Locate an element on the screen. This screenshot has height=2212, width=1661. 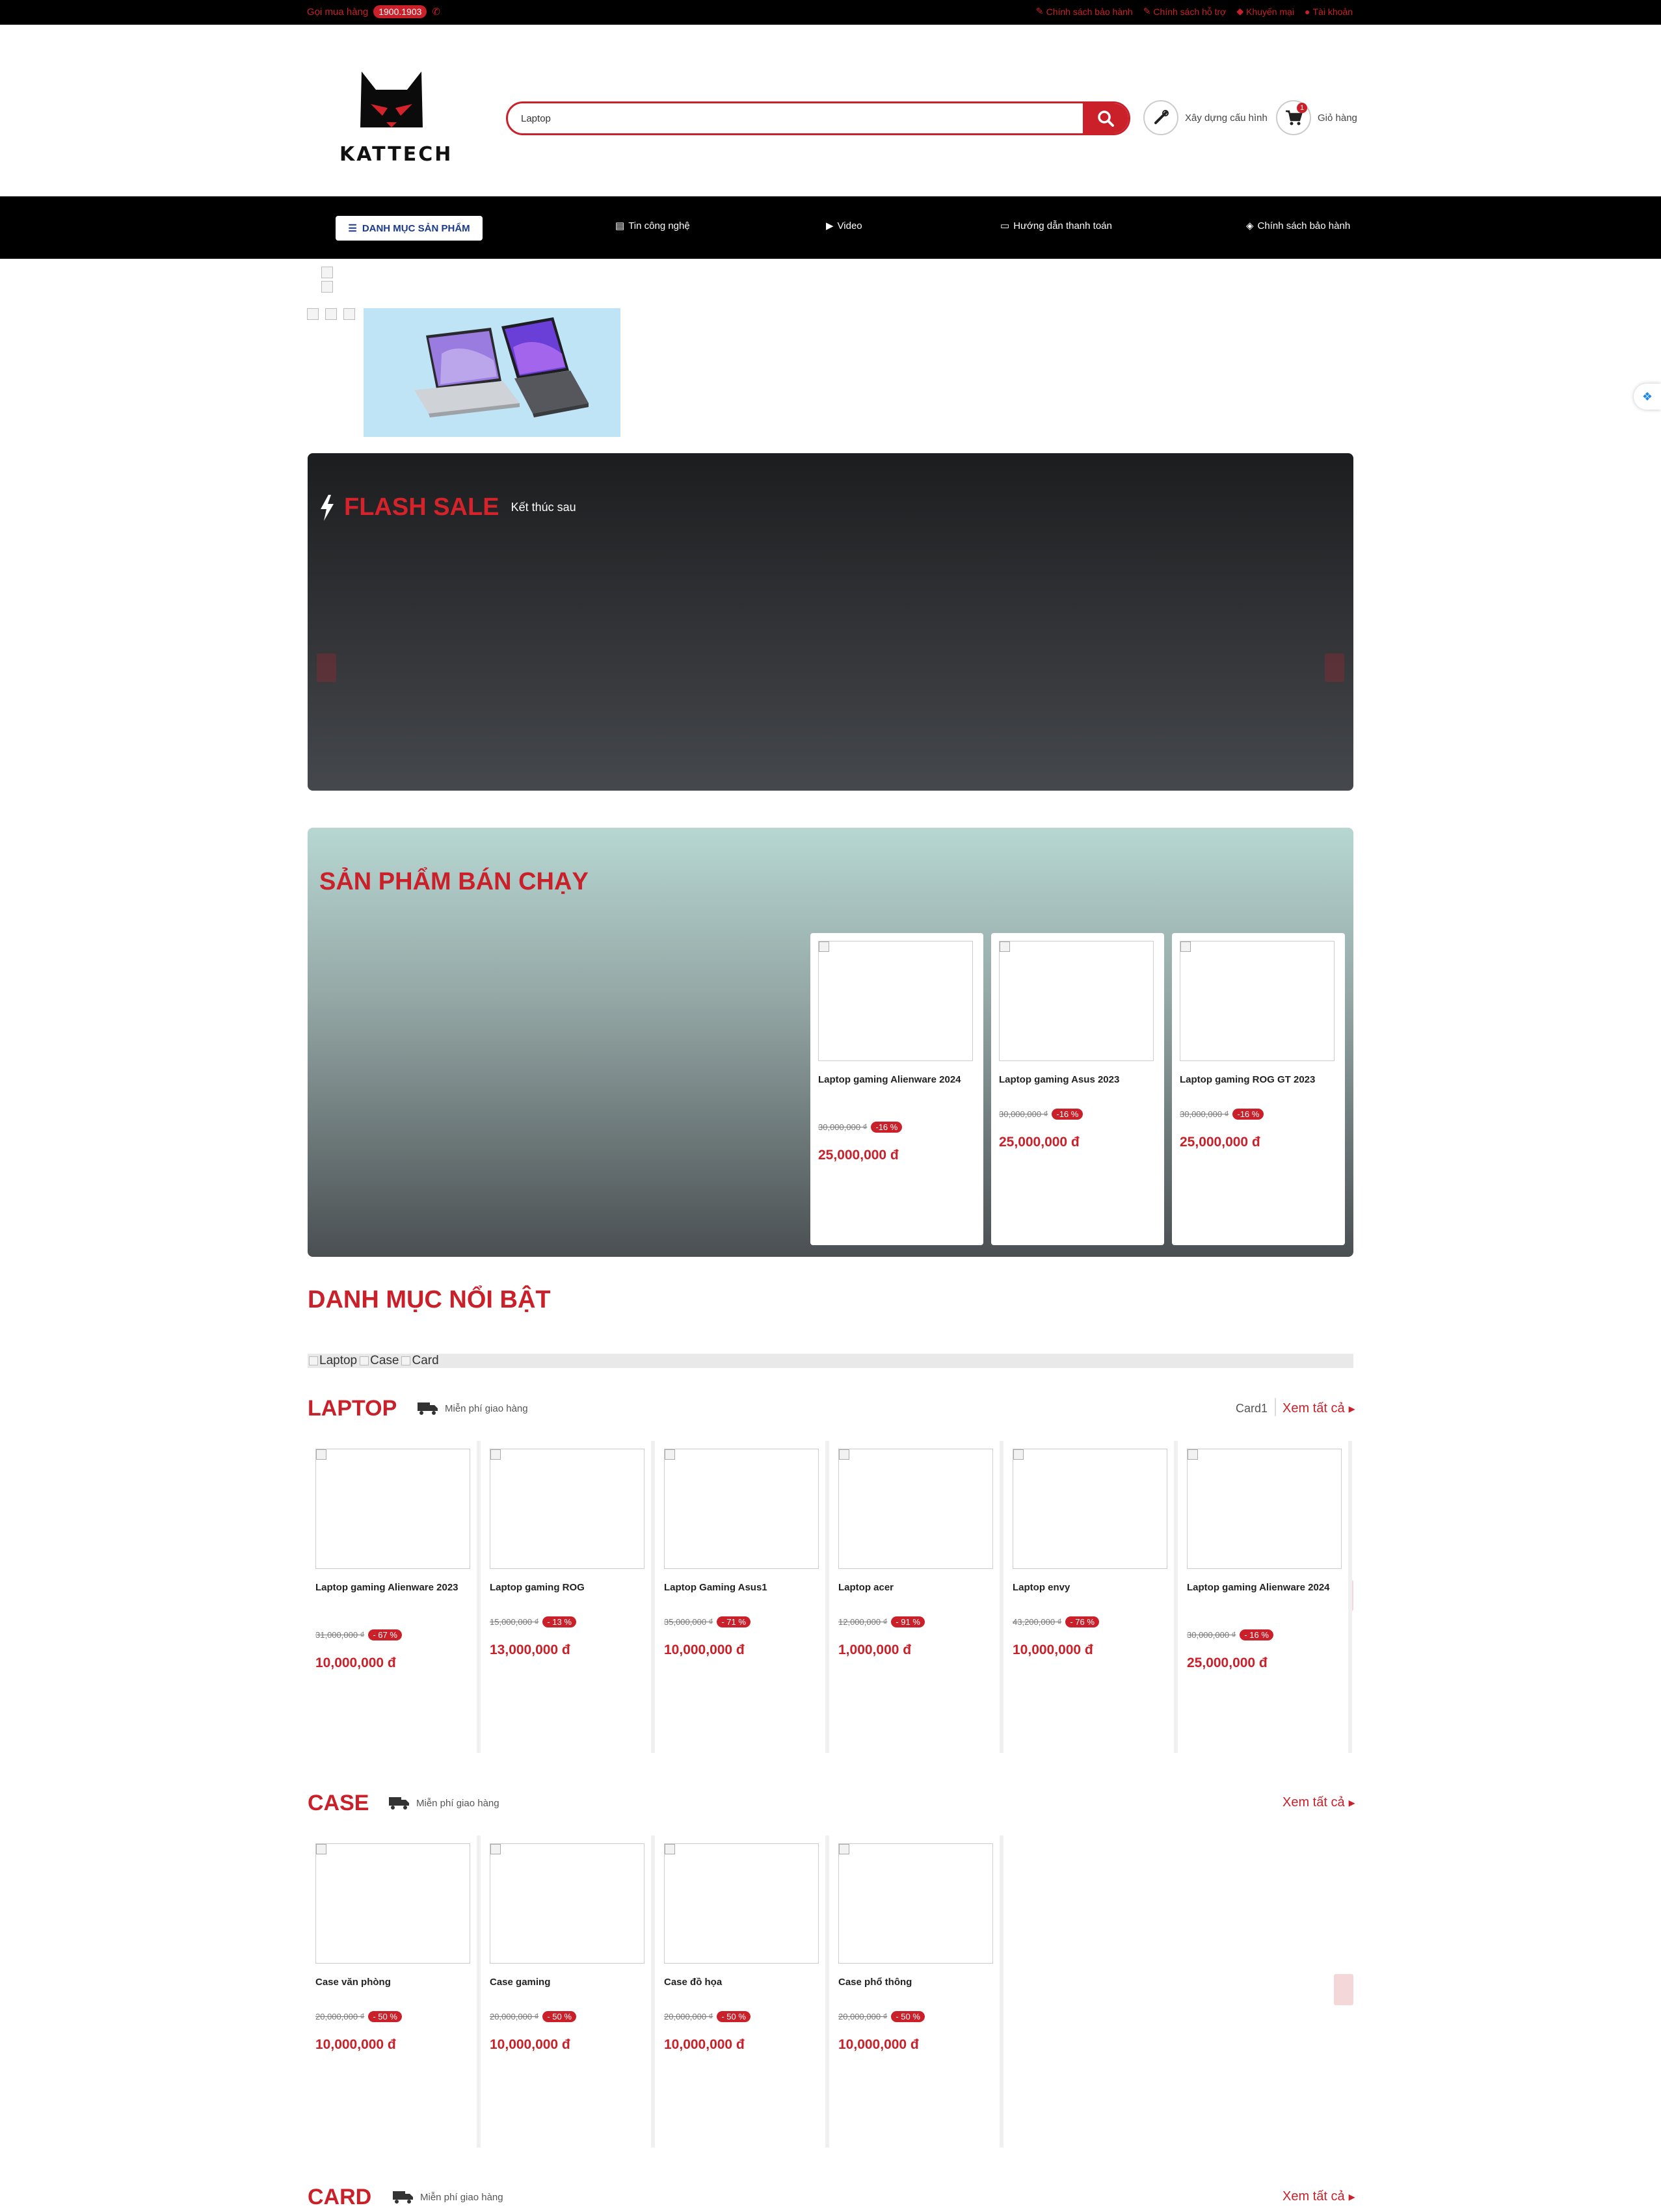
discount-badge: - 13 % is located at coordinates (559, 1621).